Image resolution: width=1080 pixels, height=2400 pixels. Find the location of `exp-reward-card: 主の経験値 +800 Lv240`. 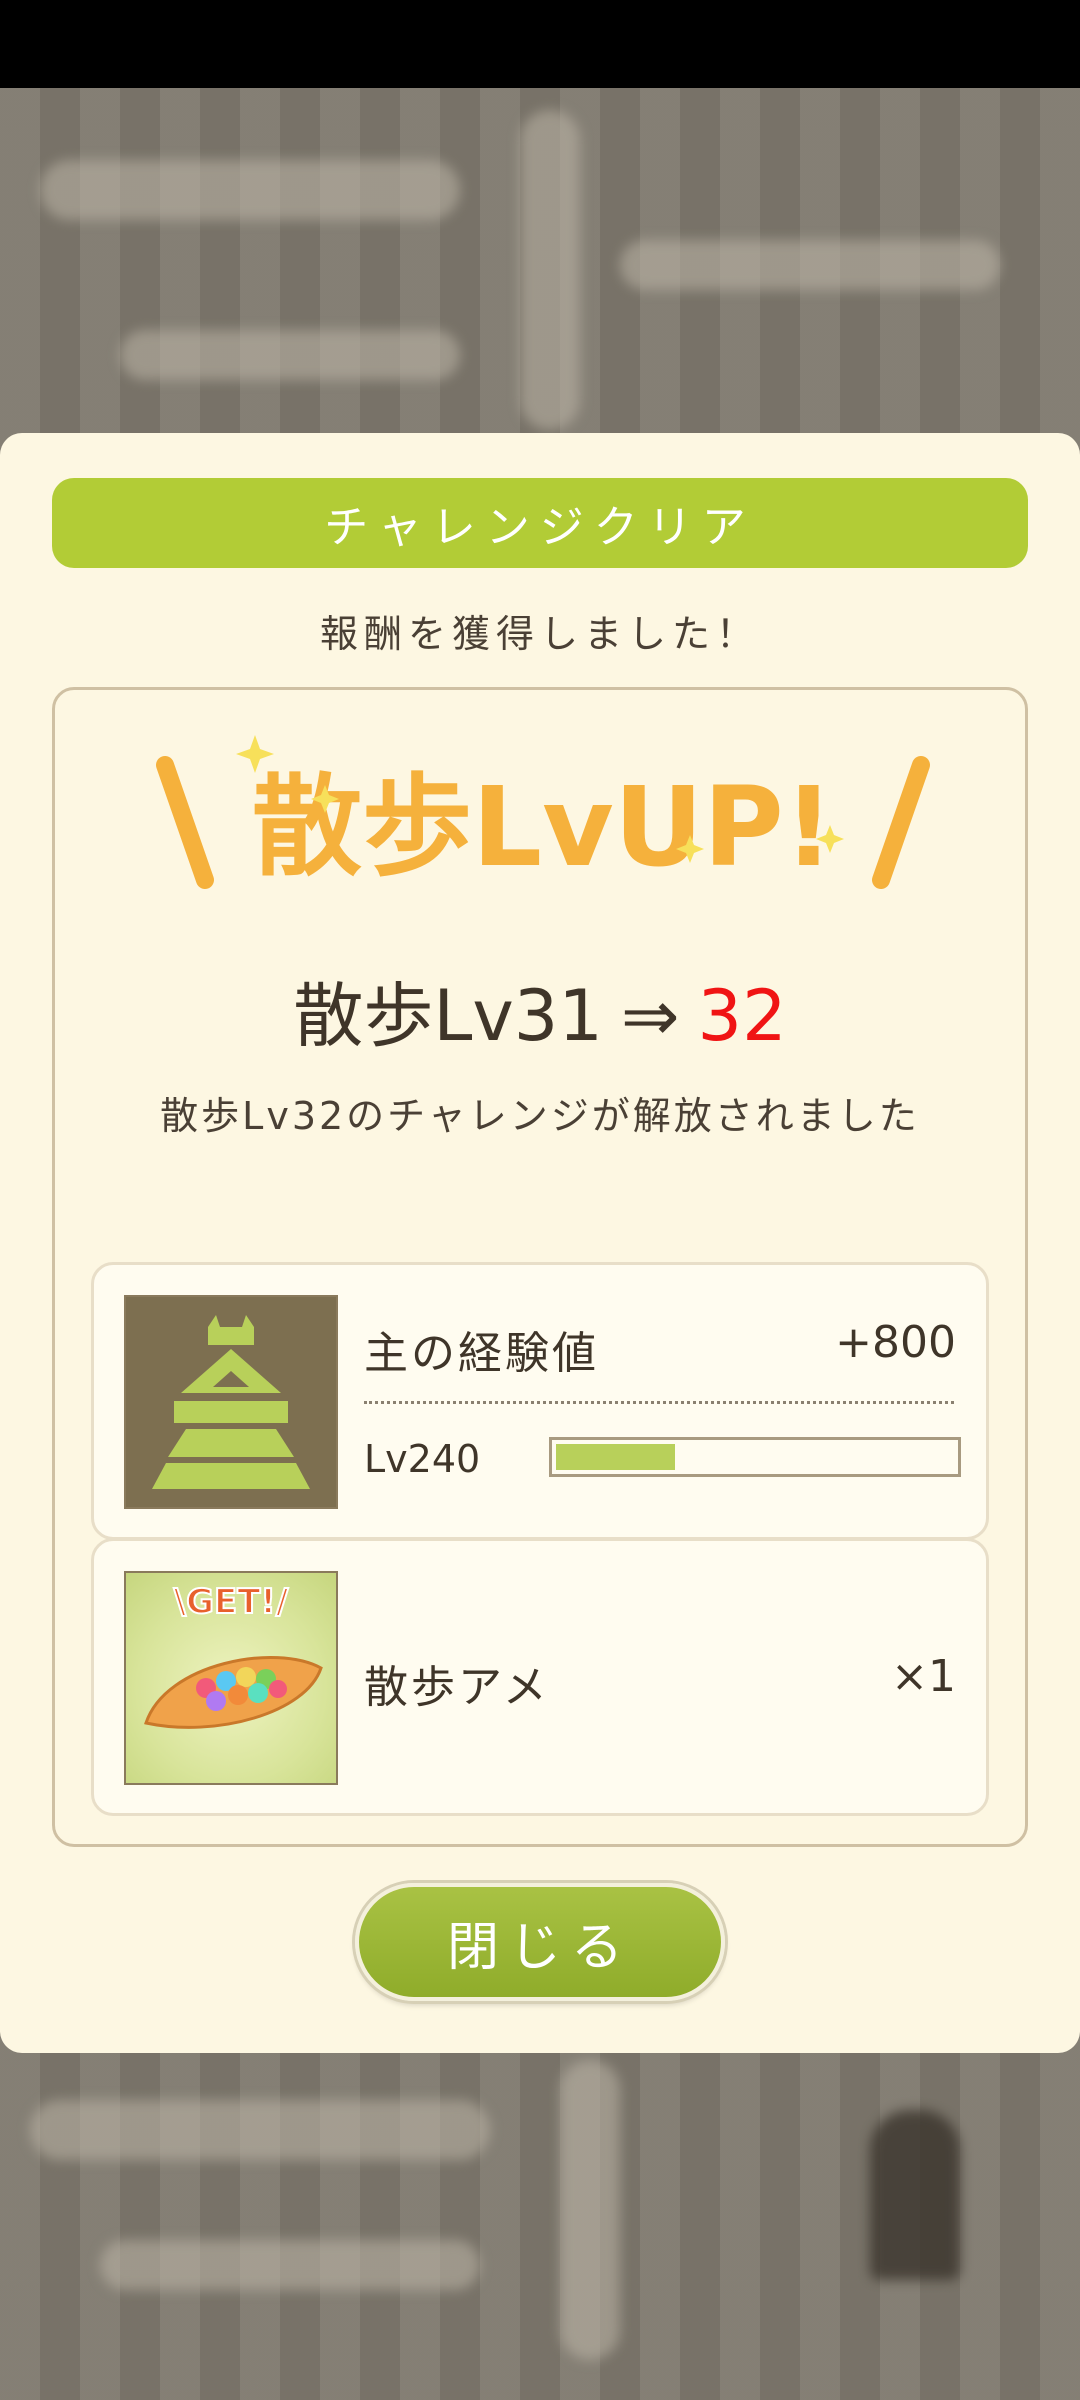

exp-reward-card: 主の経験値 +800 Lv240 is located at coordinates (540, 1401).